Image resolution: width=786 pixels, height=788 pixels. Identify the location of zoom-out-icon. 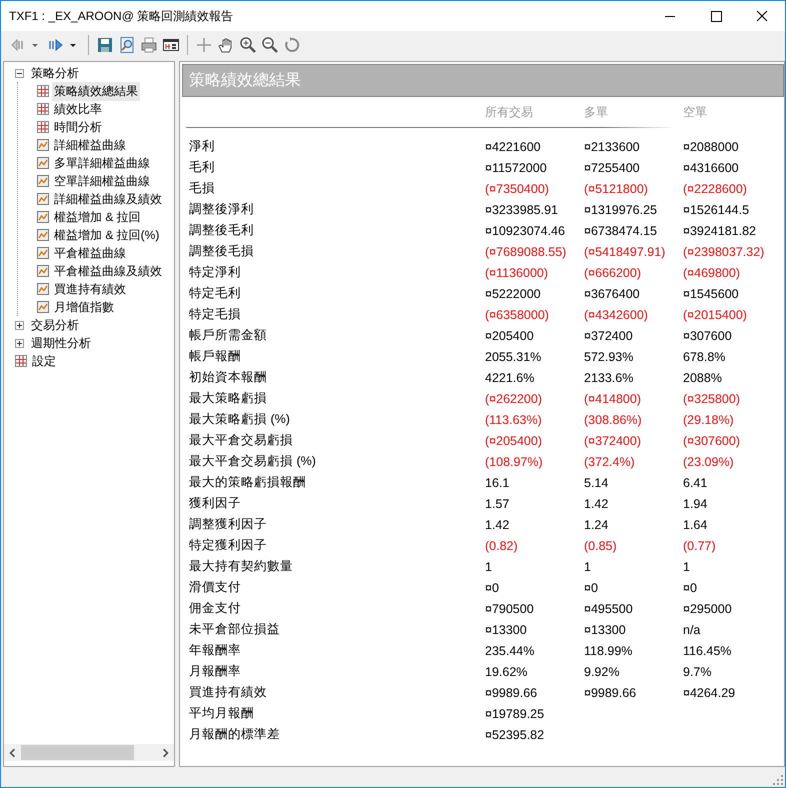
(270, 45).